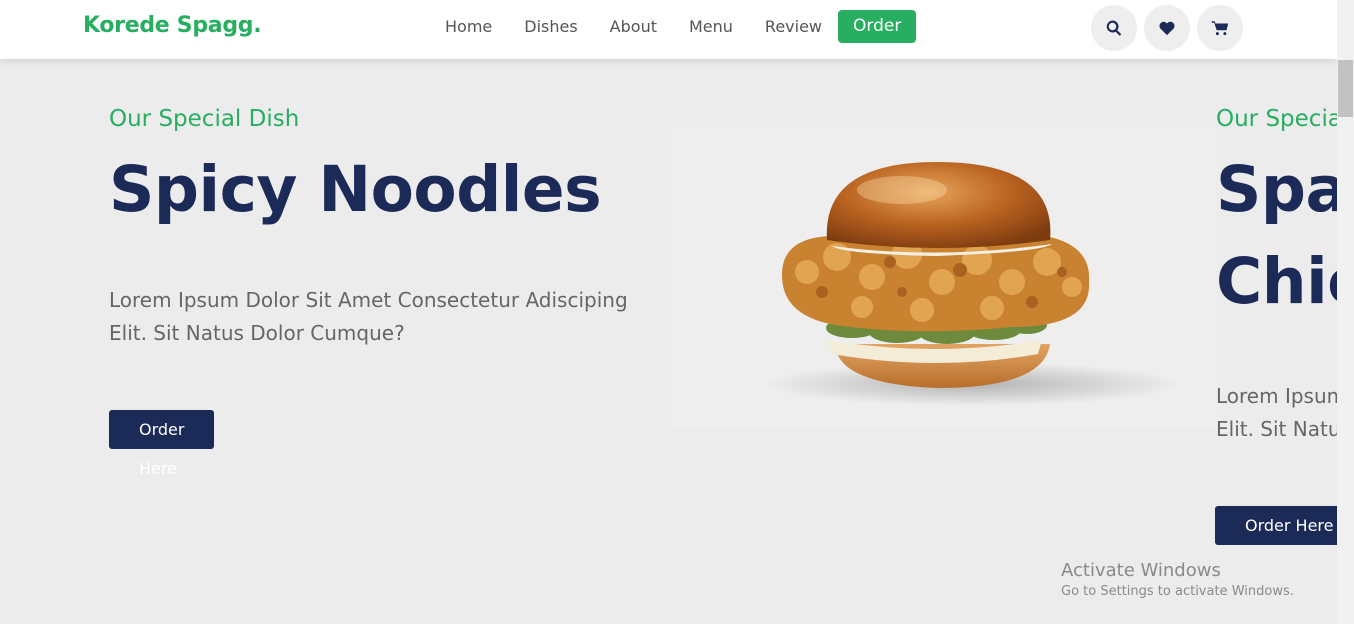 The image size is (1354, 624). Describe the element at coordinates (1276, 413) in the screenshot. I see `slide-description: Lorem Ipsum Elit. Sit Natu` at that location.